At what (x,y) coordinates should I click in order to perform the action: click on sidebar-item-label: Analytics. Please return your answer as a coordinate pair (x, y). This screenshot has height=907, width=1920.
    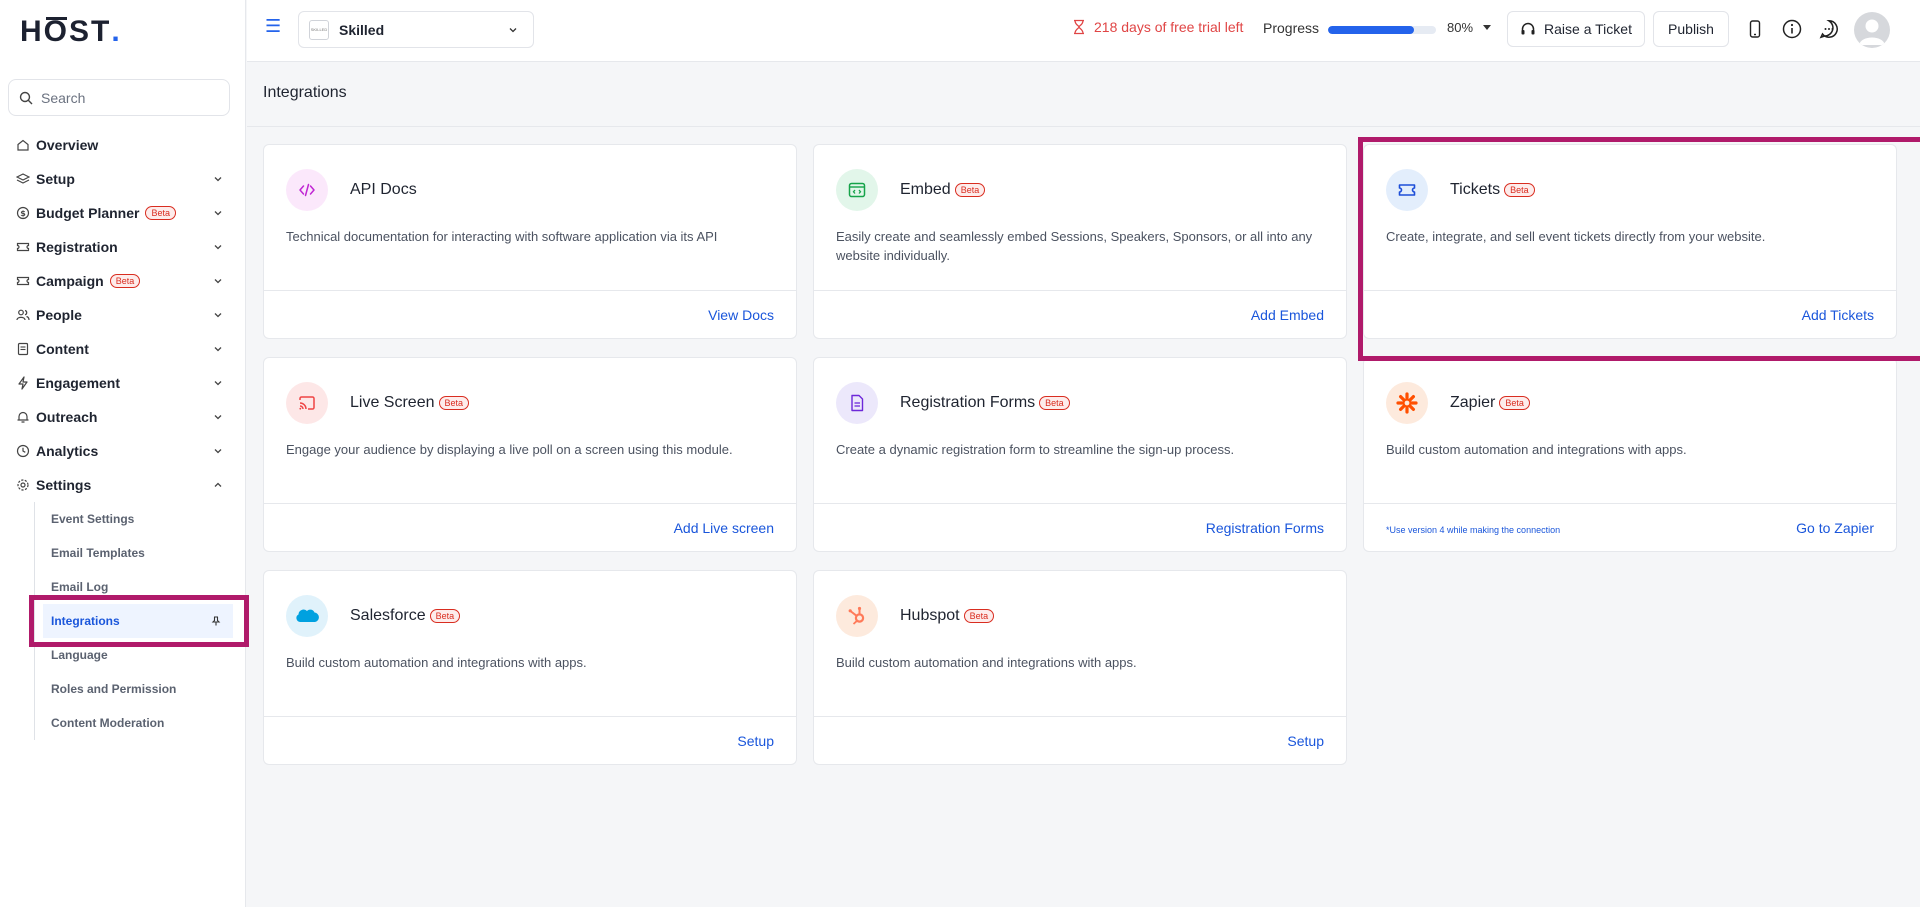
    Looking at the image, I should click on (67, 451).